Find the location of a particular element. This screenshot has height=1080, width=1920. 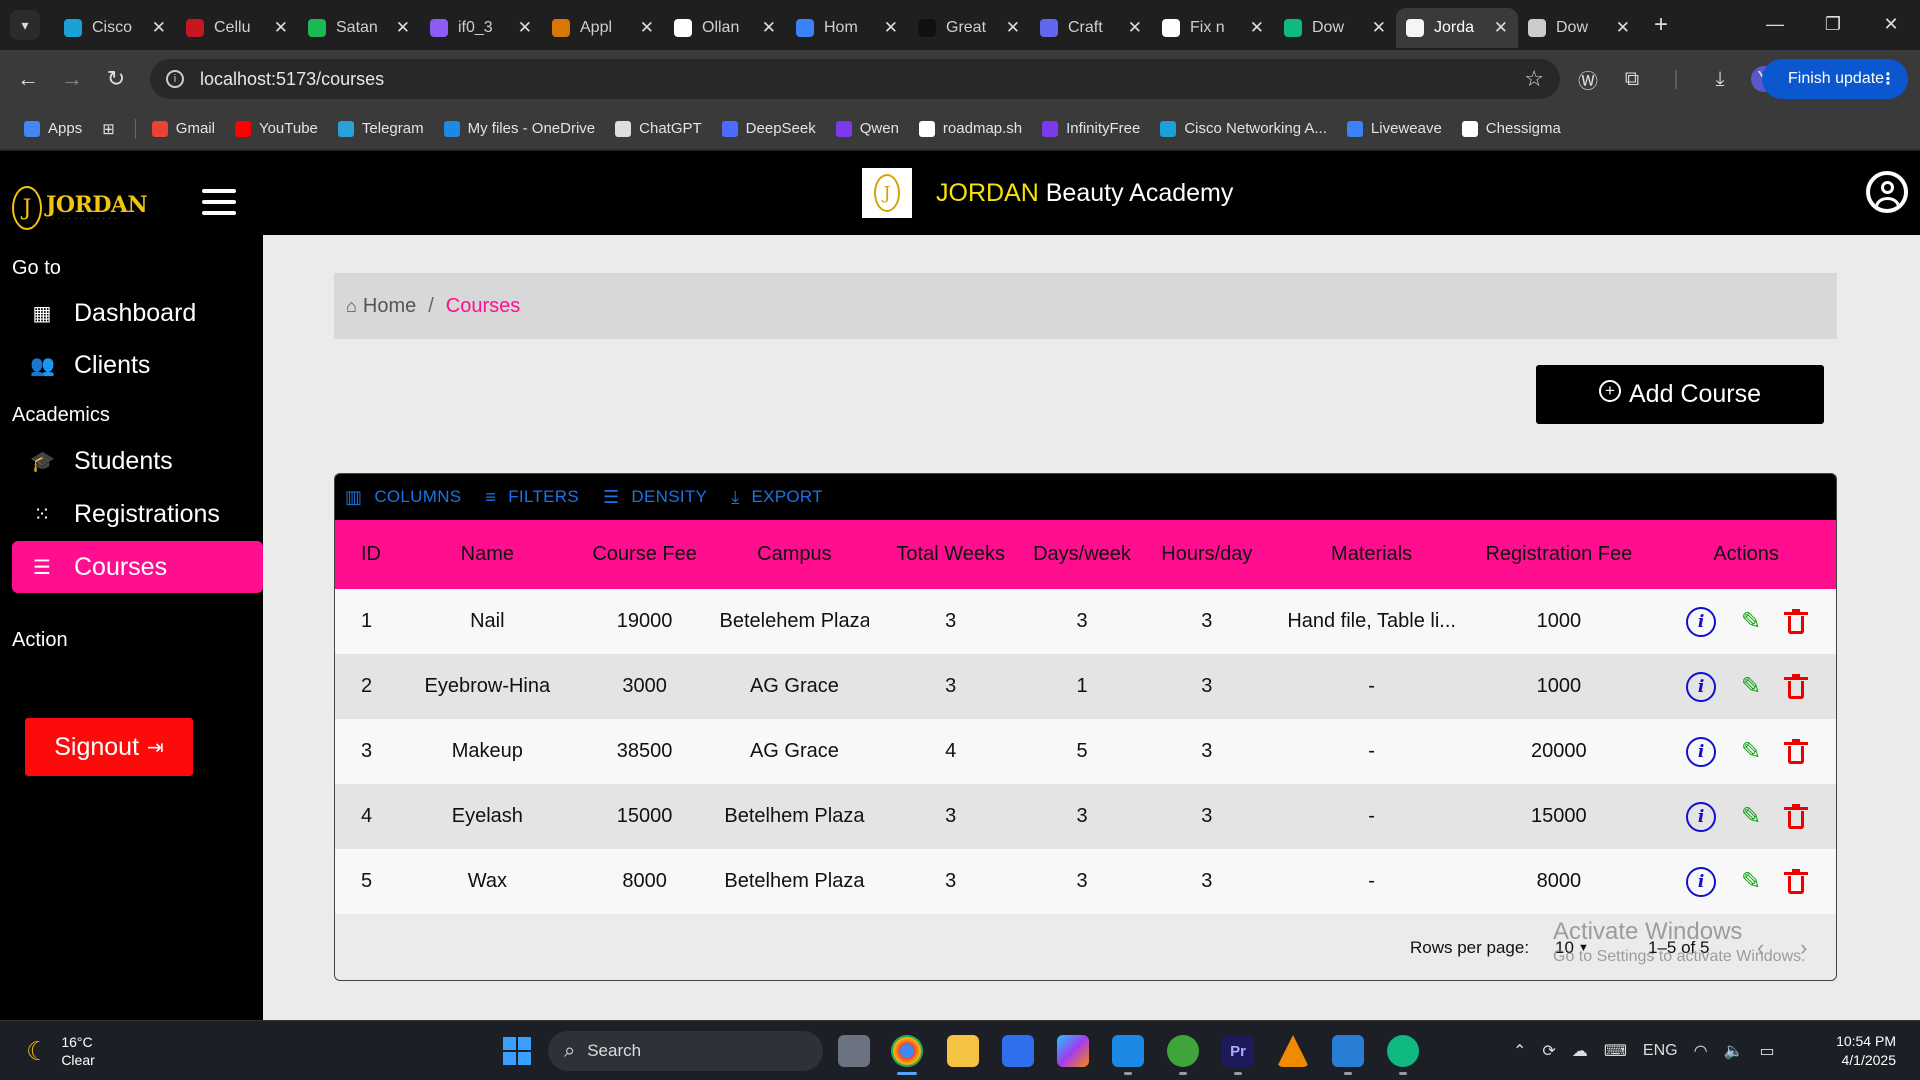

battery-icon: ▭ is located at coordinates (1766, 1051).